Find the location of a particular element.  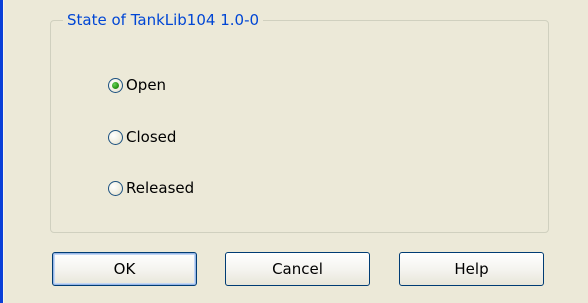

radio-selected-icon is located at coordinates (115, 85).